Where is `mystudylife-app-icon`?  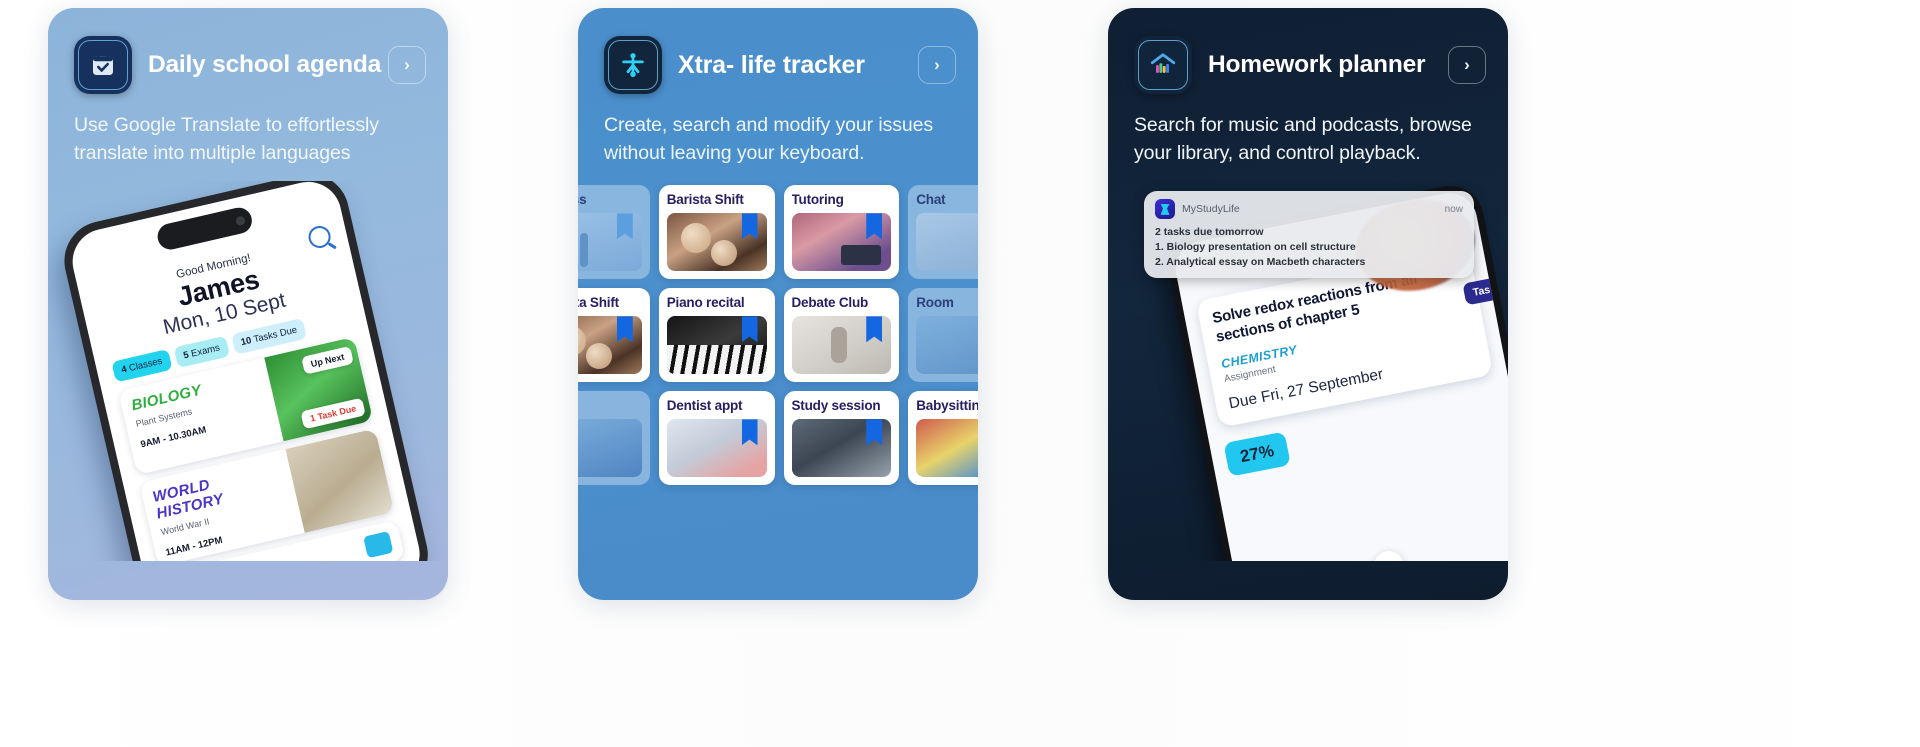 mystudylife-app-icon is located at coordinates (1165, 209).